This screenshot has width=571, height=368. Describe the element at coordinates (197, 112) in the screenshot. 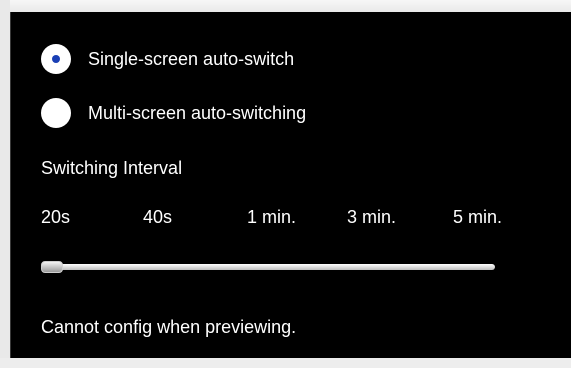

I see `radio-label-multi-screen: Multi-screen auto-switching` at that location.